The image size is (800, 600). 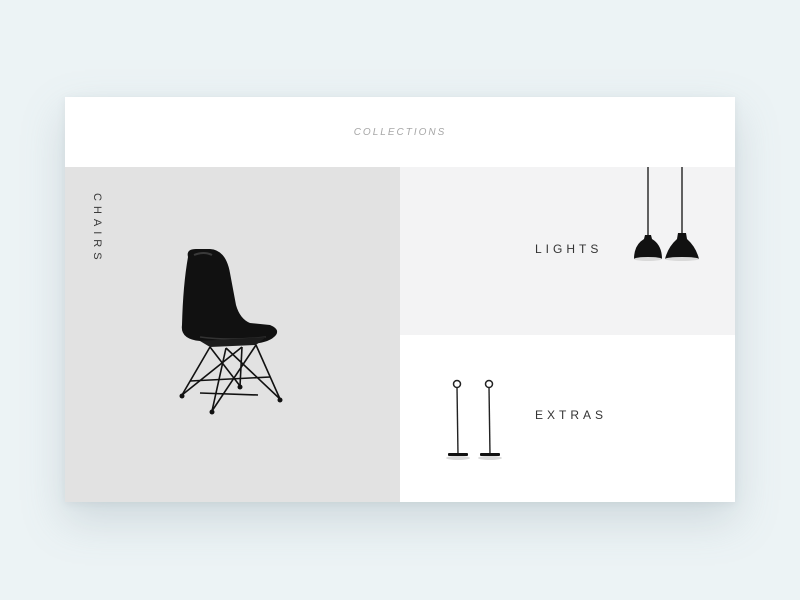 What do you see at coordinates (97, 229) in the screenshot?
I see `tile-chairs-label: CHAIRS` at bounding box center [97, 229].